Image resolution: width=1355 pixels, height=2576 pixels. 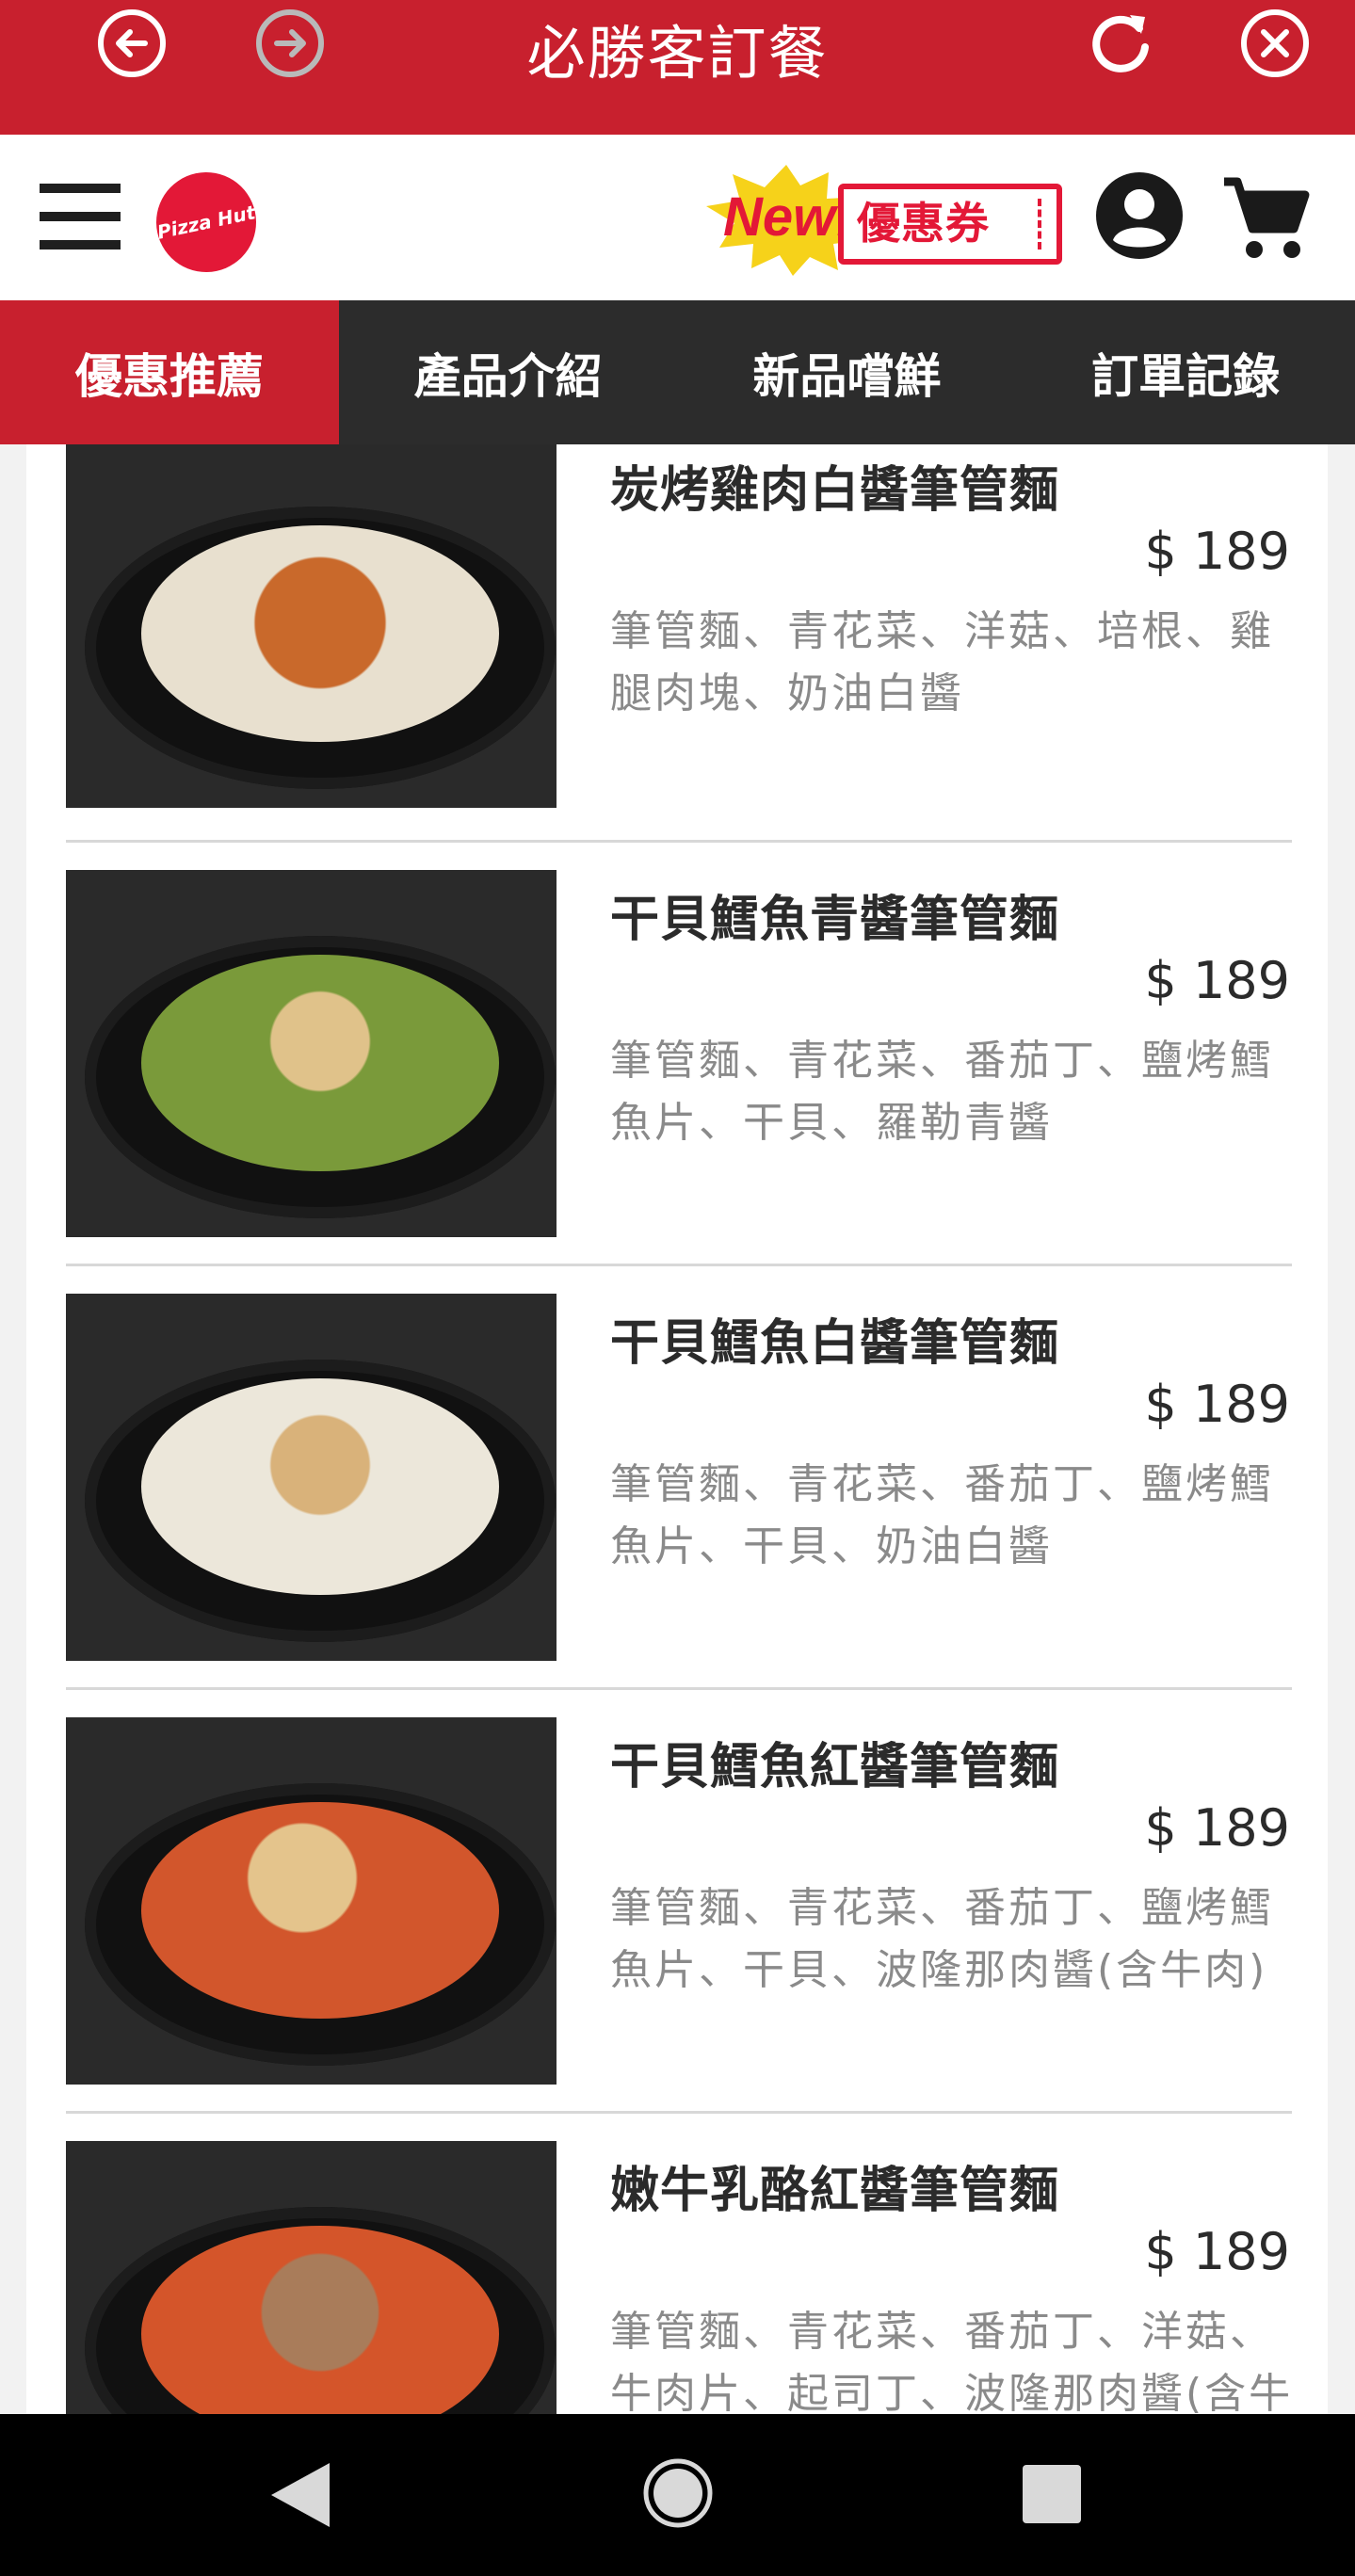 I want to click on product-description: 筆管麵、青花菜、番茄丁、鹽烤鱈魚片、干貝、奶油白醬, so click(x=942, y=1515).